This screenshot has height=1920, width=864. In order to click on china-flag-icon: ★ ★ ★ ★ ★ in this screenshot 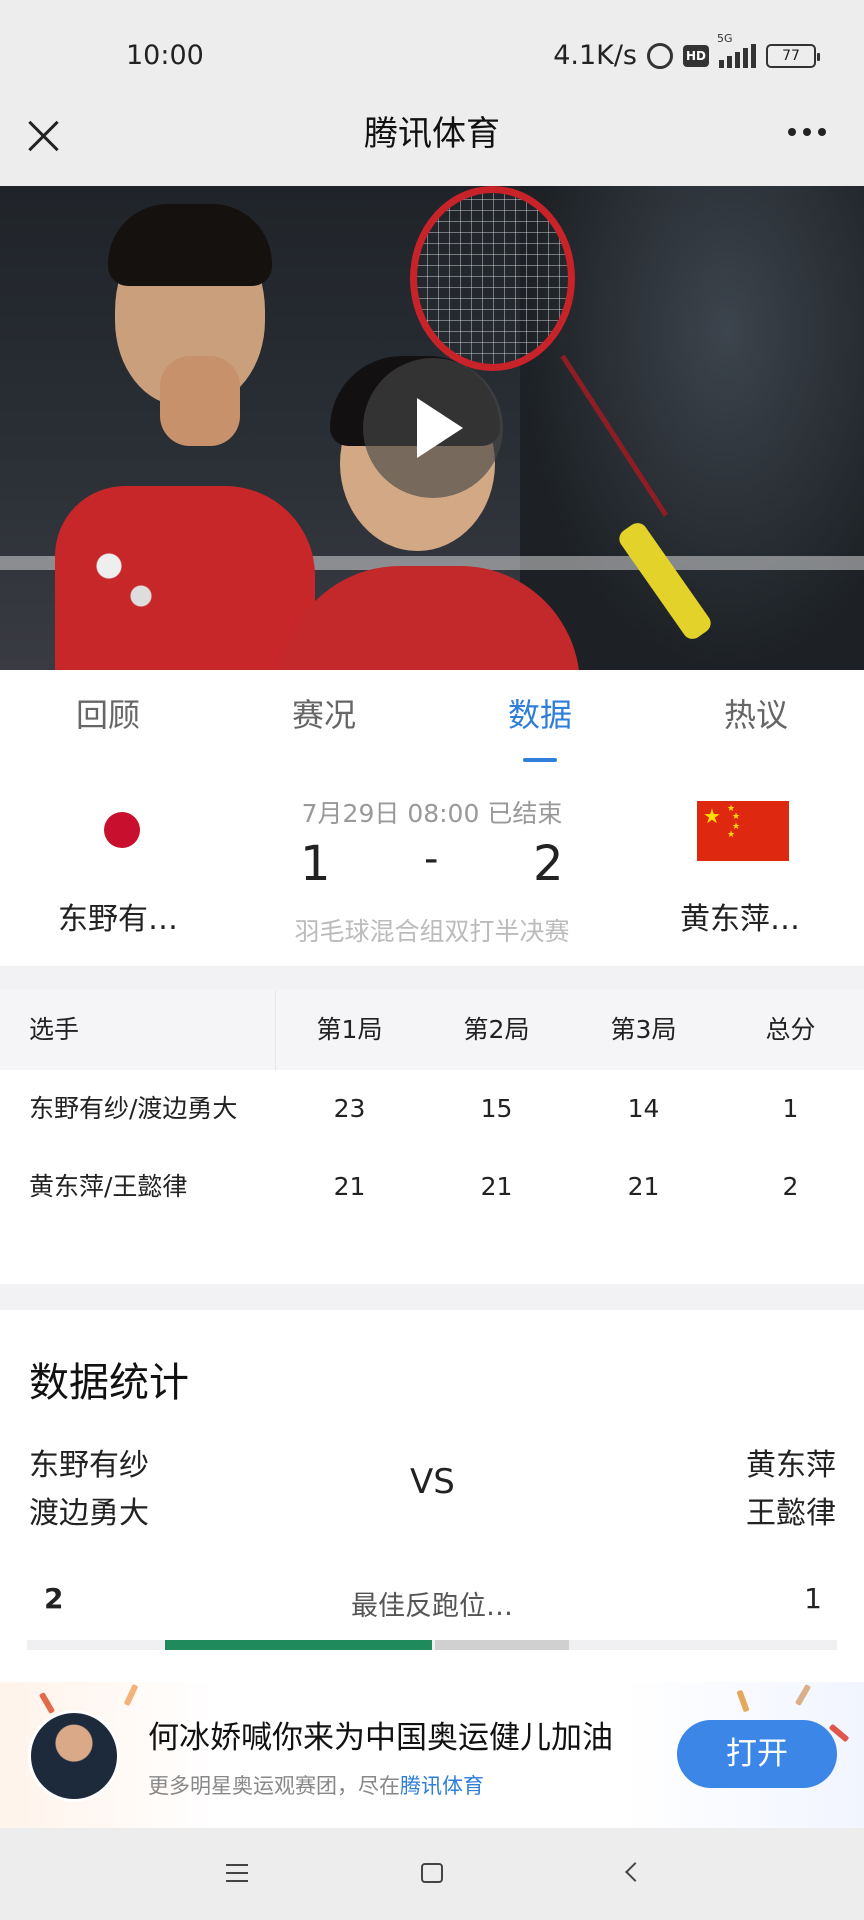, I will do `click(743, 831)`.